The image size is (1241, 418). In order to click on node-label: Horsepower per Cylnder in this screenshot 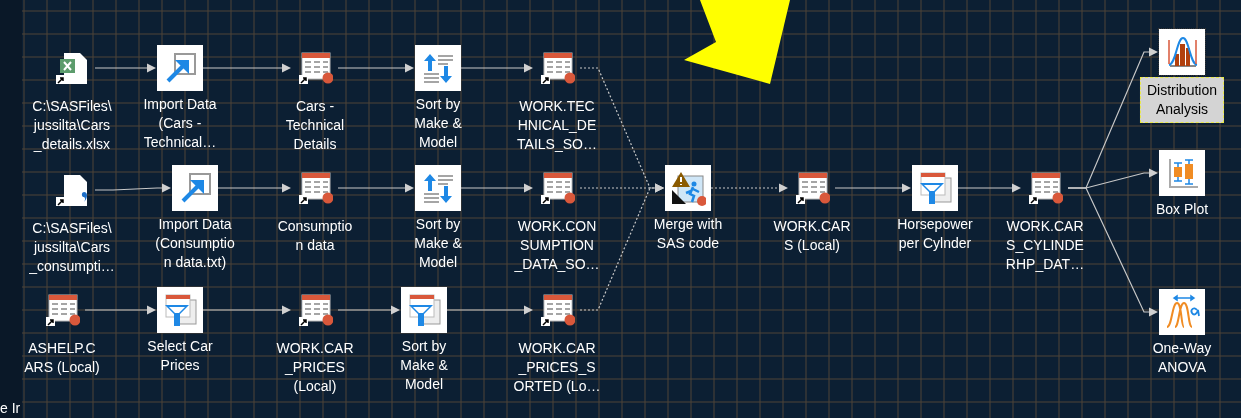, I will do `click(935, 234)`.